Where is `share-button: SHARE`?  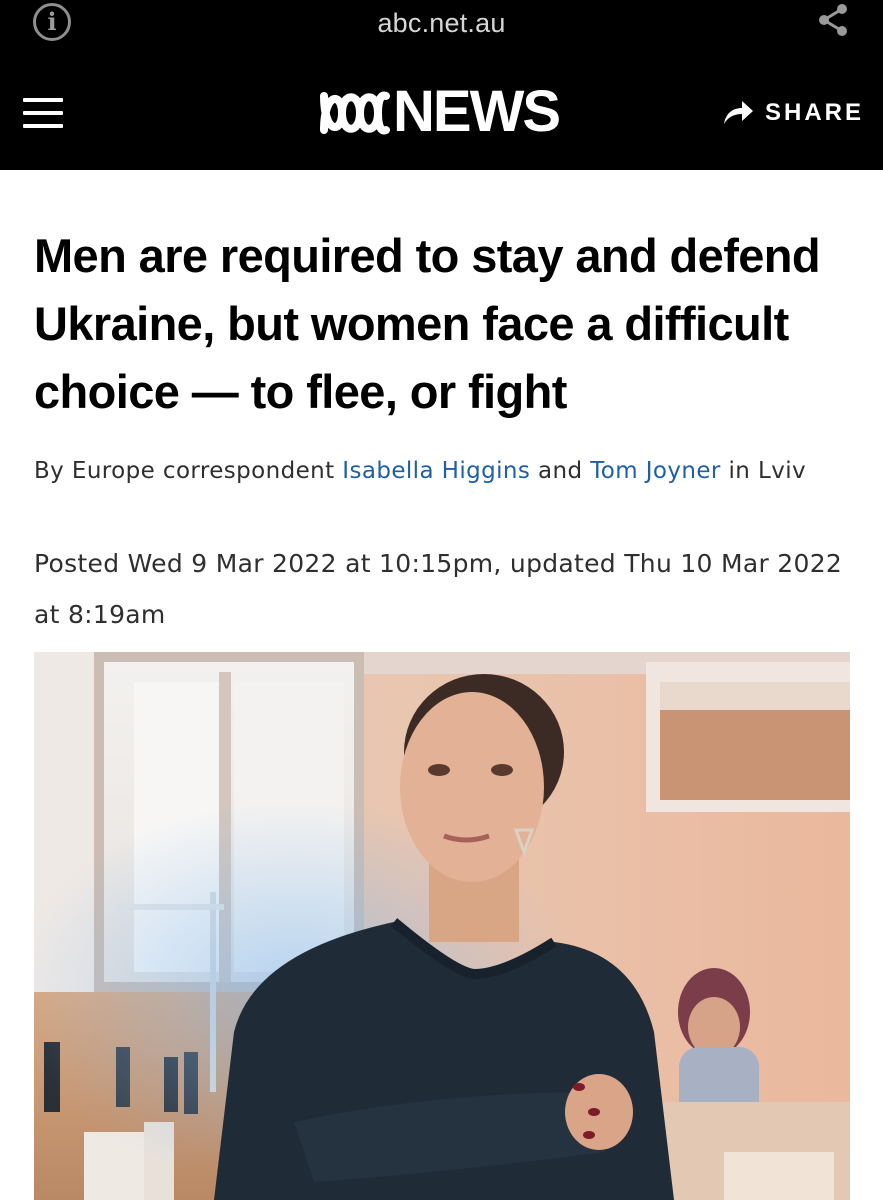 share-button: SHARE is located at coordinates (797, 114).